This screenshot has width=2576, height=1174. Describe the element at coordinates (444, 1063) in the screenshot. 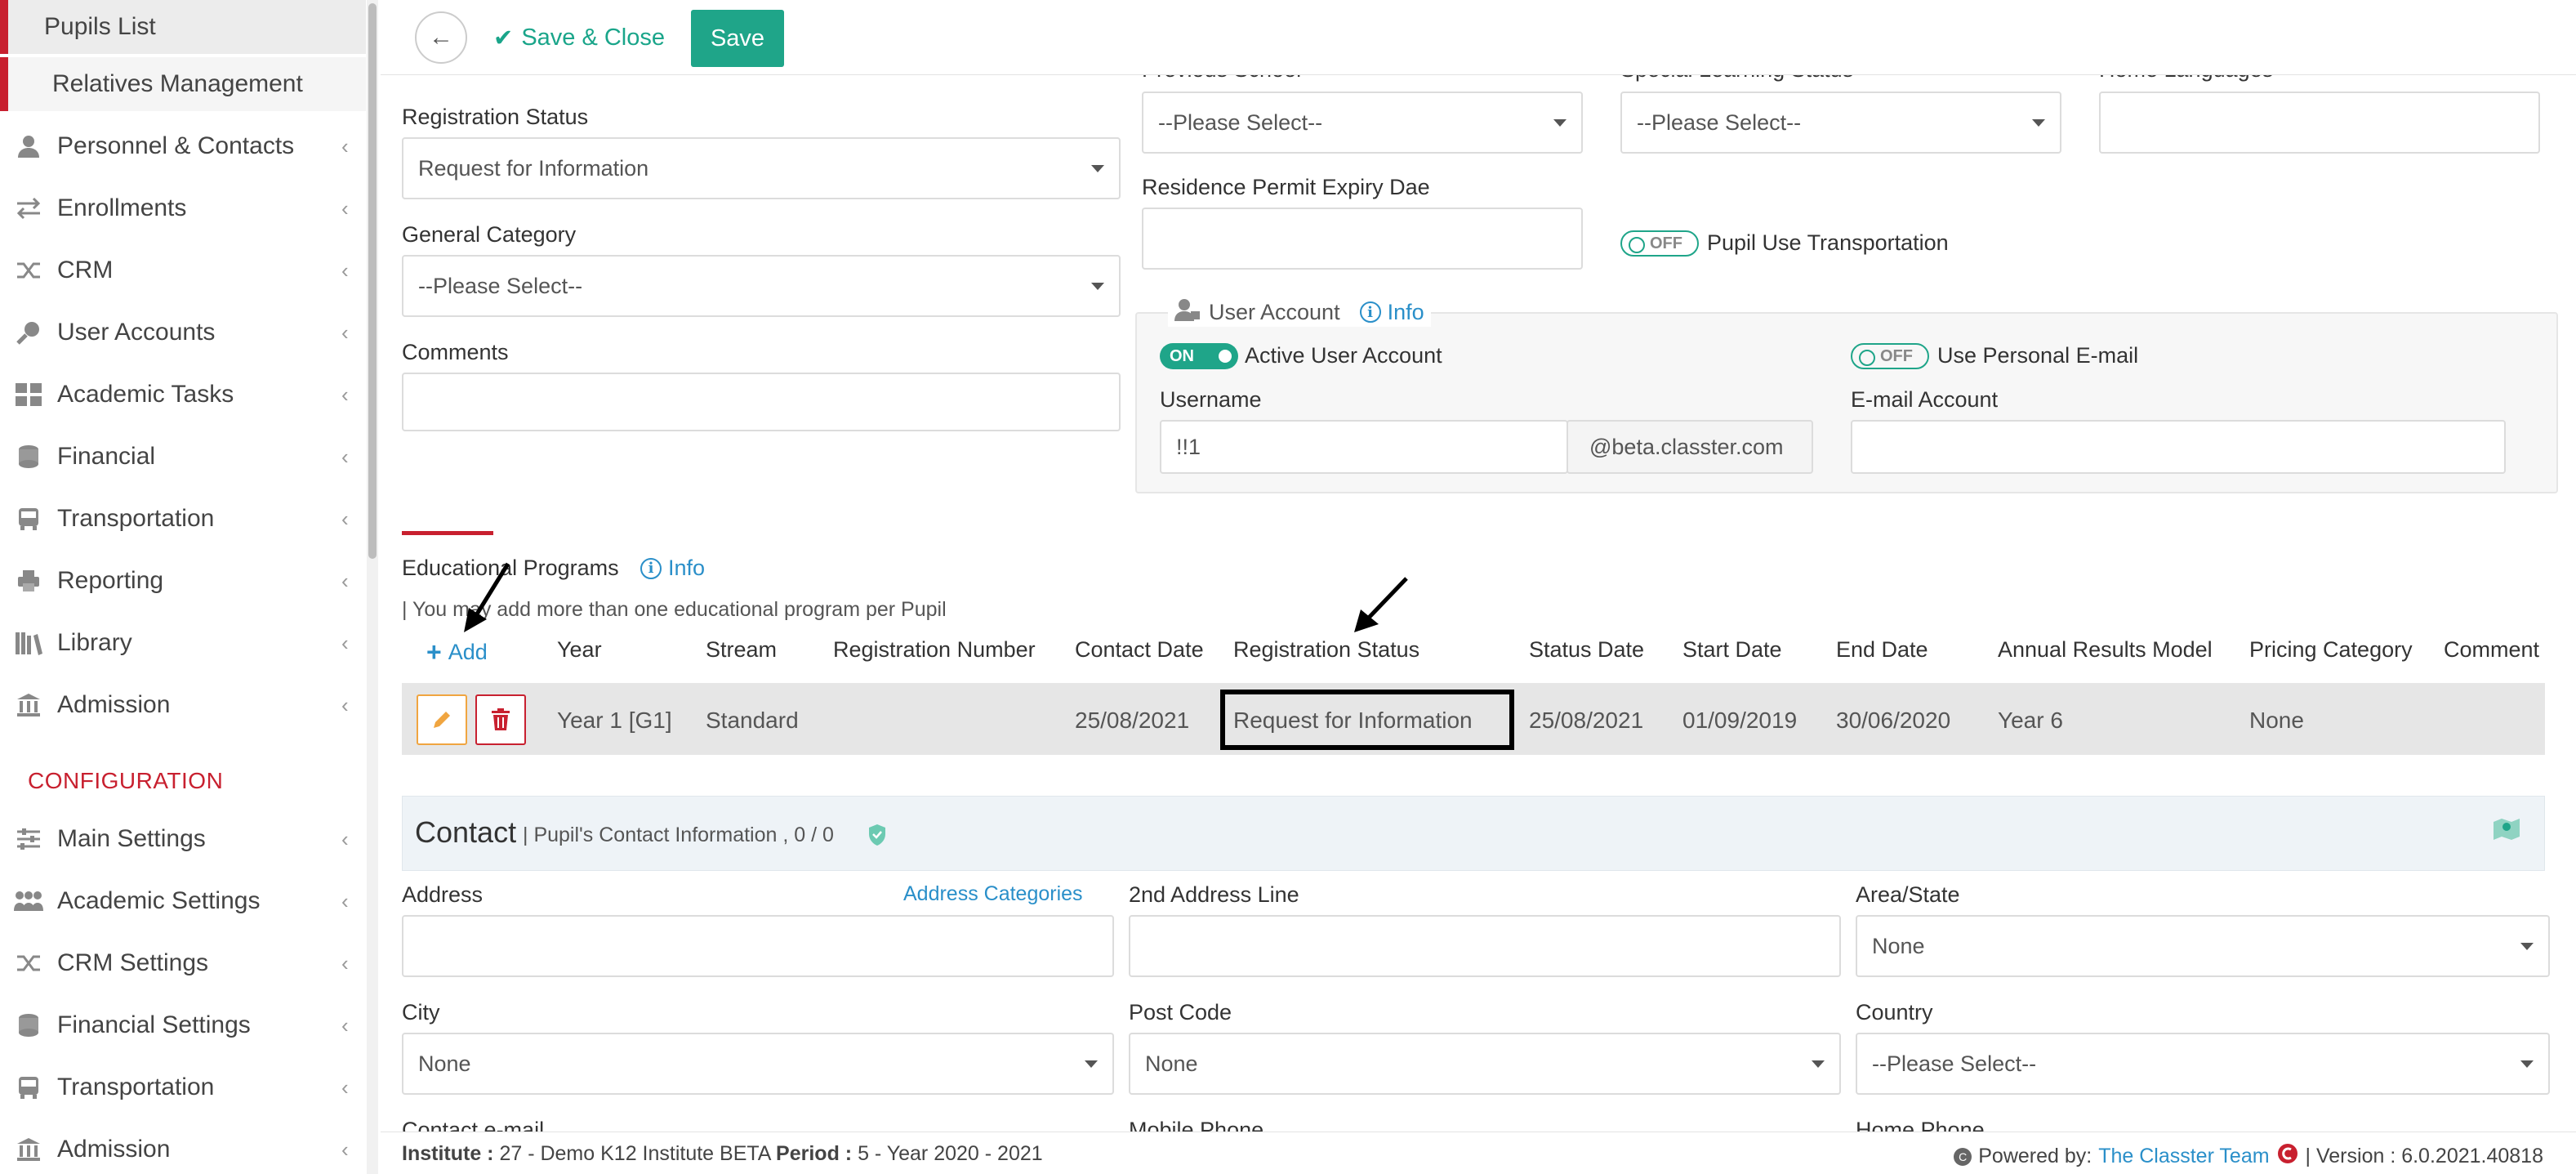

I see `city-value: None` at that location.